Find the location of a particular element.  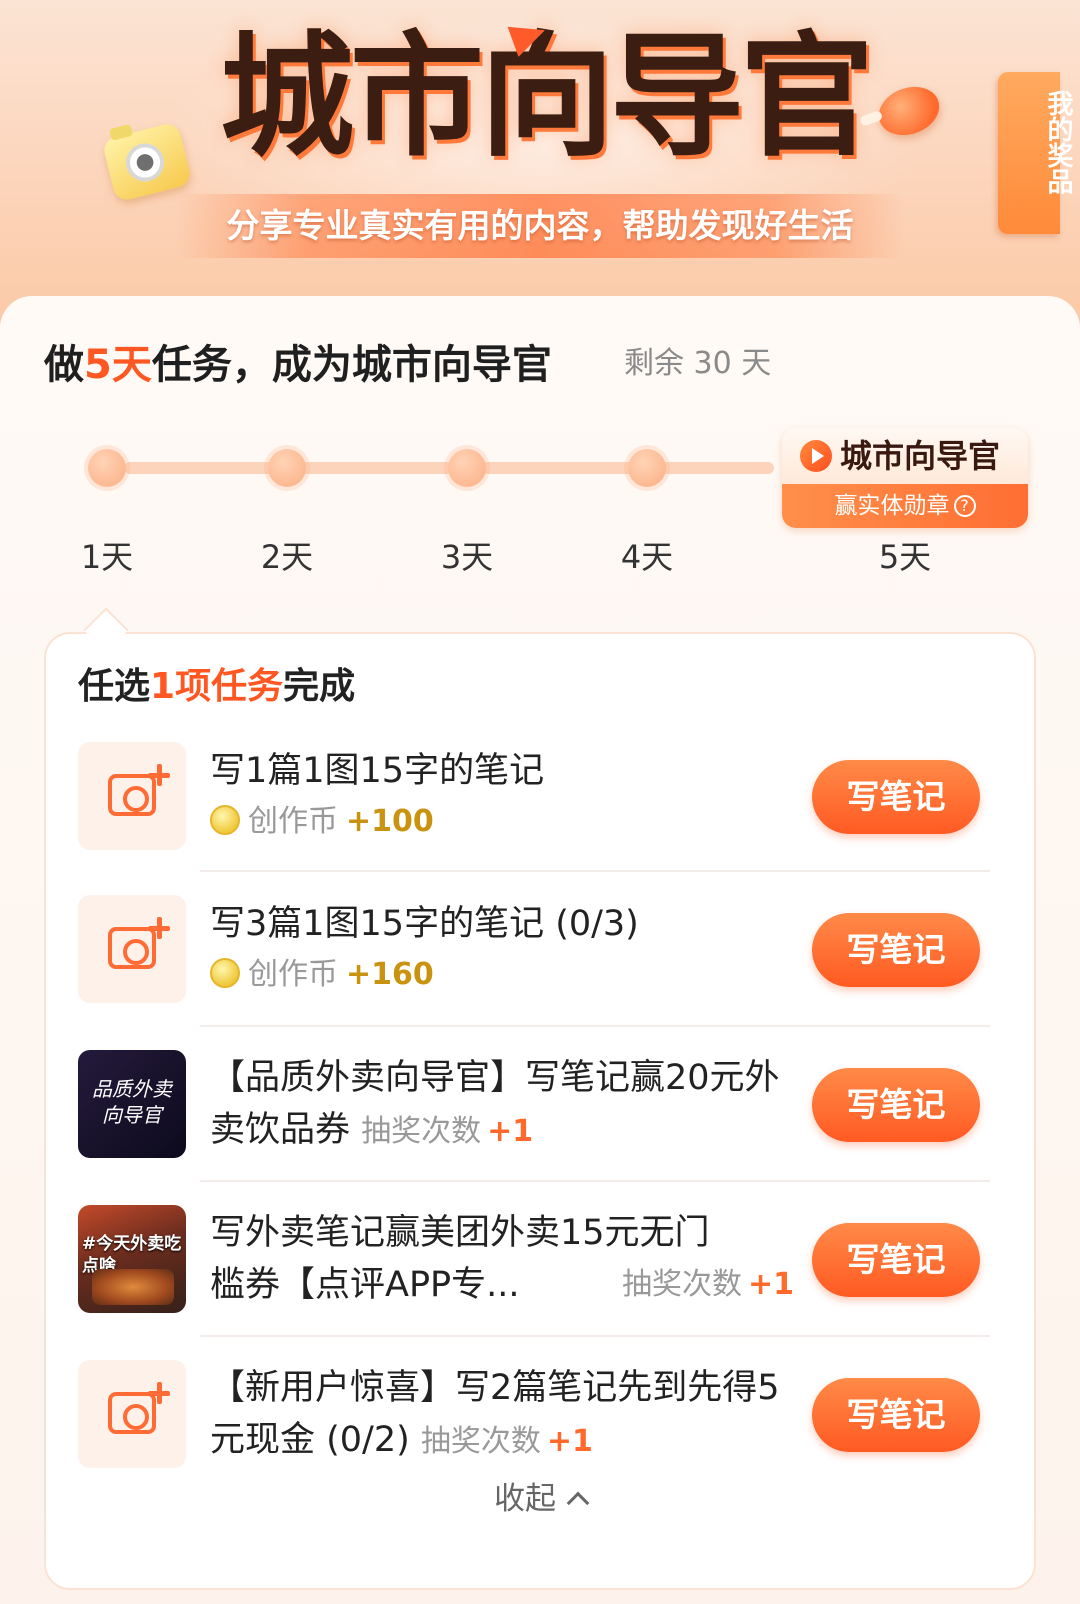

progress-dot-day1 is located at coordinates (107, 468).